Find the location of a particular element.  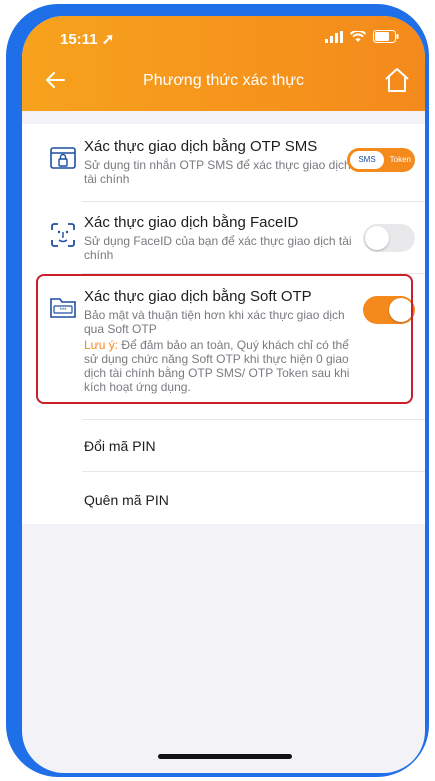

lock-screen-icon is located at coordinates (63, 158).